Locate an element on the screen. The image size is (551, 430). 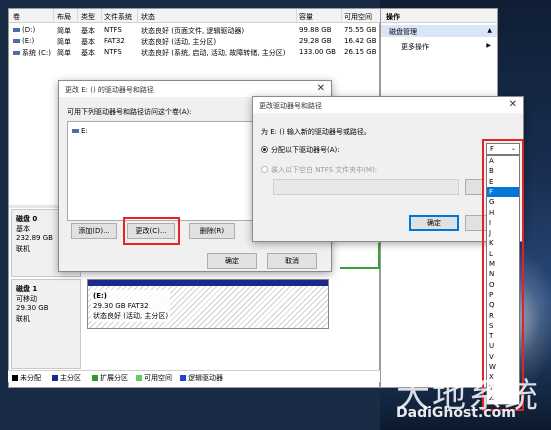
actions-disk-management: 磁盘管理 ▲ is located at coordinates (439, 31).